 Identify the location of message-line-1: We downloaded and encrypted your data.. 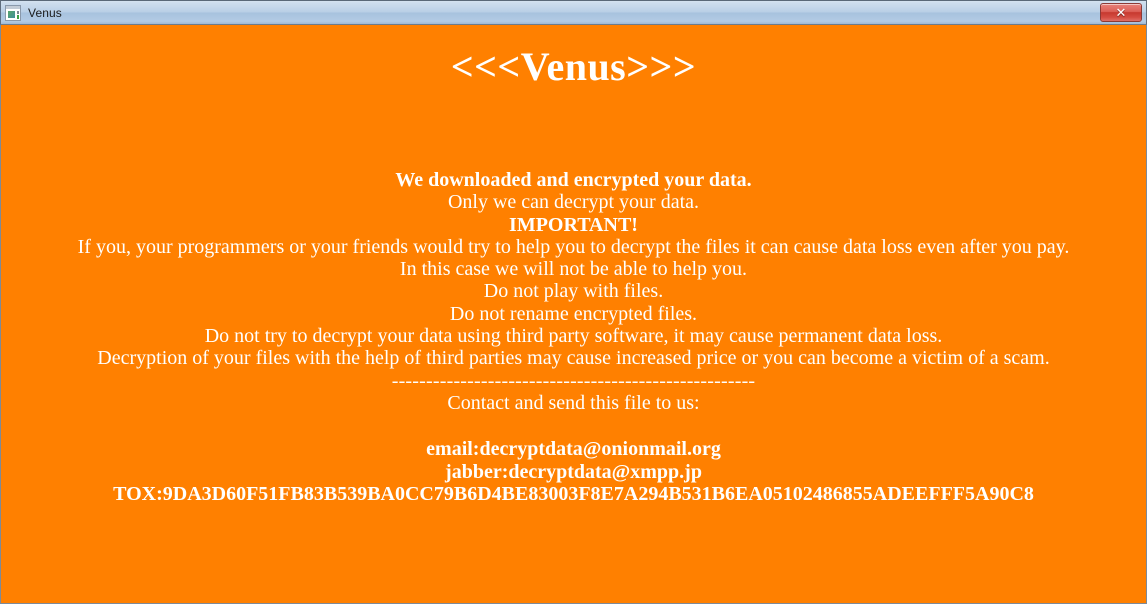
(573, 180).